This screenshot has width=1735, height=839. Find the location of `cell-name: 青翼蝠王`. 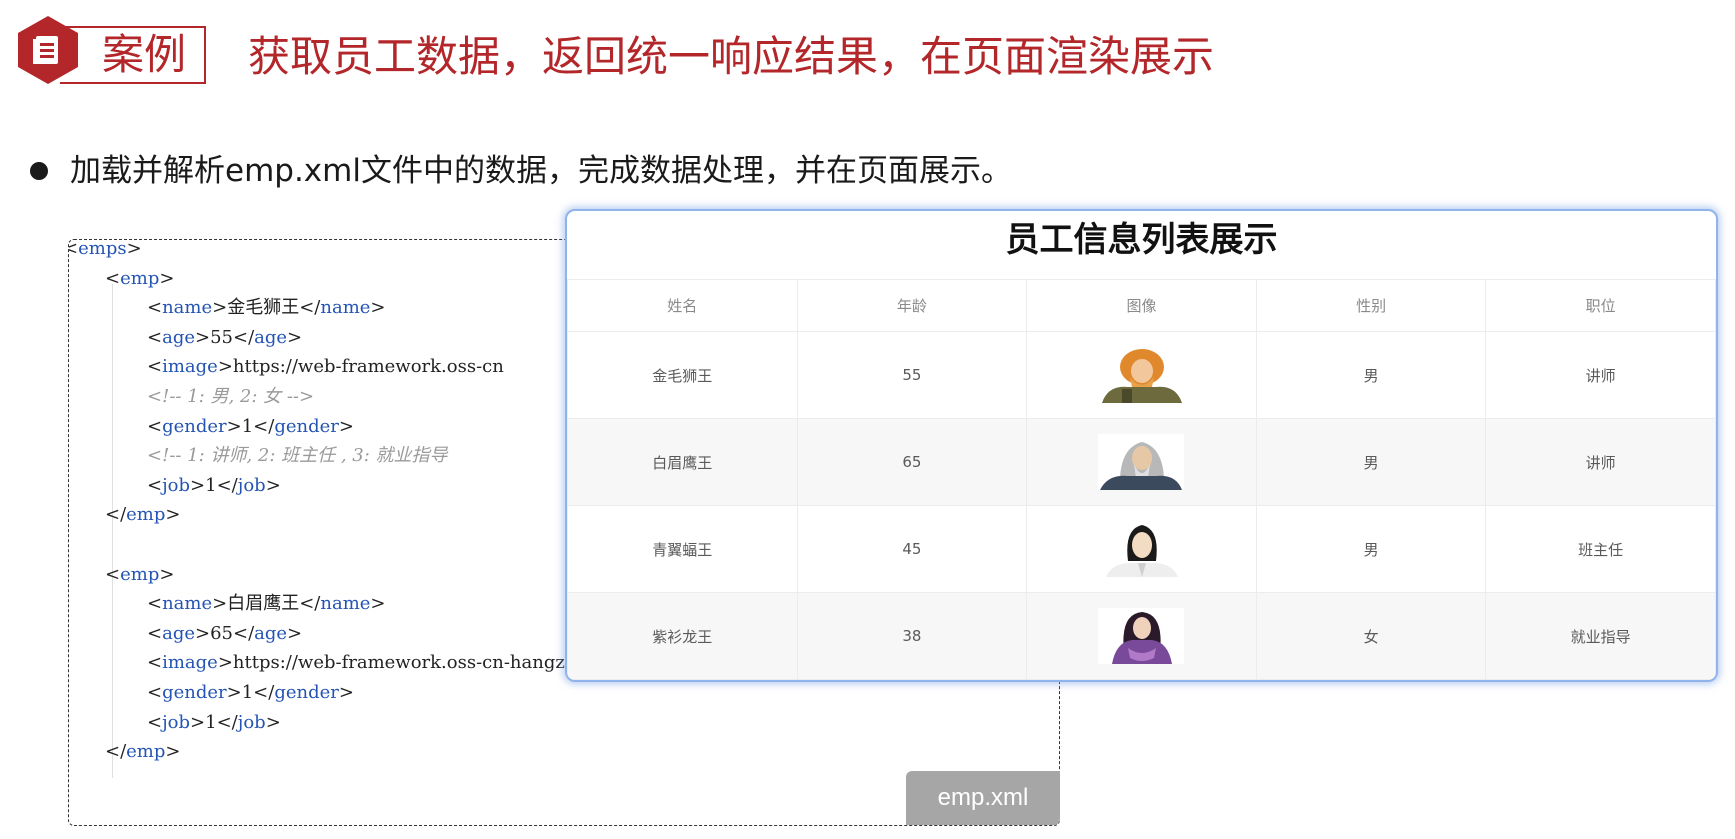

cell-name: 青翼蝠王 is located at coordinates (682, 549).